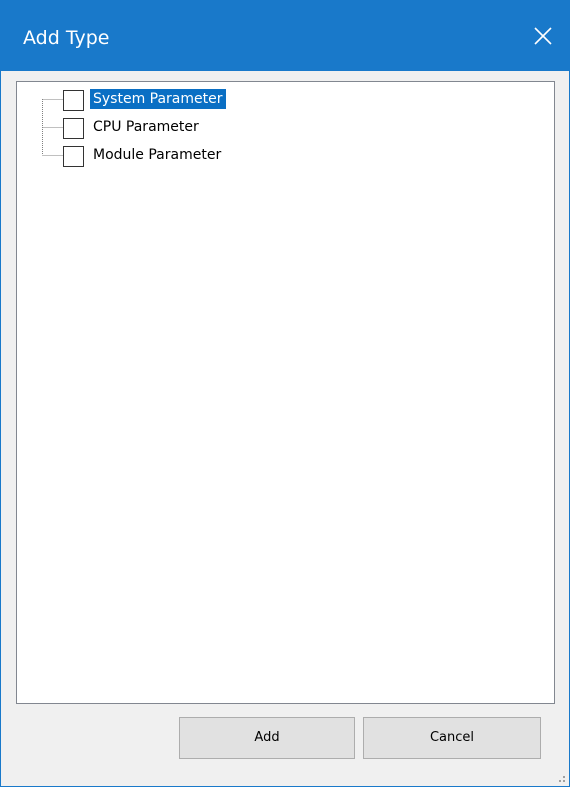 This screenshot has height=787, width=570. I want to click on system-parameter-checkbox, so click(73, 100).